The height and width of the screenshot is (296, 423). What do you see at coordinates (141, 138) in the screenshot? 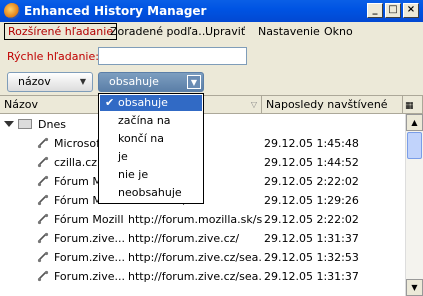
I see `operator-option-label: končí na` at bounding box center [141, 138].